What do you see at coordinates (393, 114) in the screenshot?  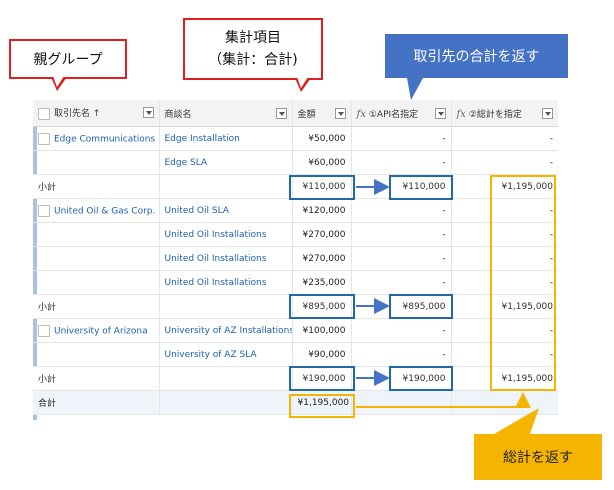 I see `col-formula1-label: ①API名指定` at bounding box center [393, 114].